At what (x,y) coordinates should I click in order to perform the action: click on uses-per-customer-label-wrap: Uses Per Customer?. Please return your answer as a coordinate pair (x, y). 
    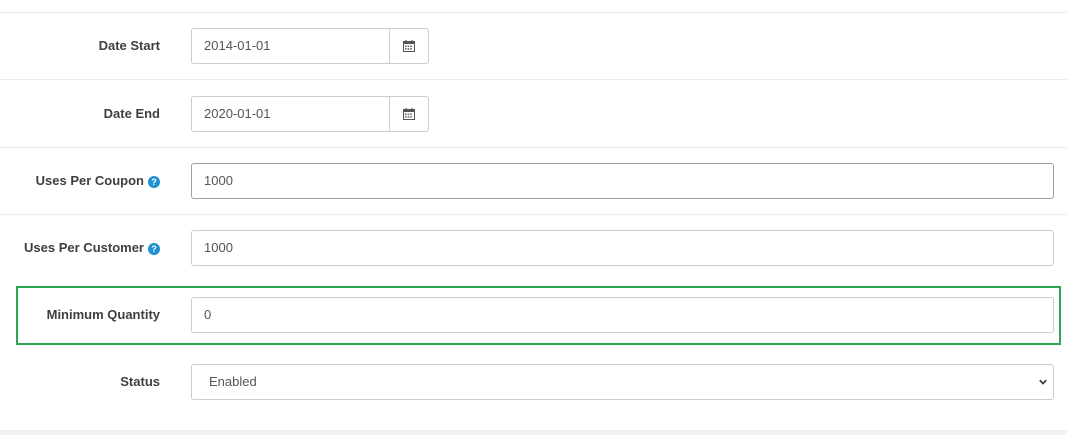
    Looking at the image, I should click on (80, 248).